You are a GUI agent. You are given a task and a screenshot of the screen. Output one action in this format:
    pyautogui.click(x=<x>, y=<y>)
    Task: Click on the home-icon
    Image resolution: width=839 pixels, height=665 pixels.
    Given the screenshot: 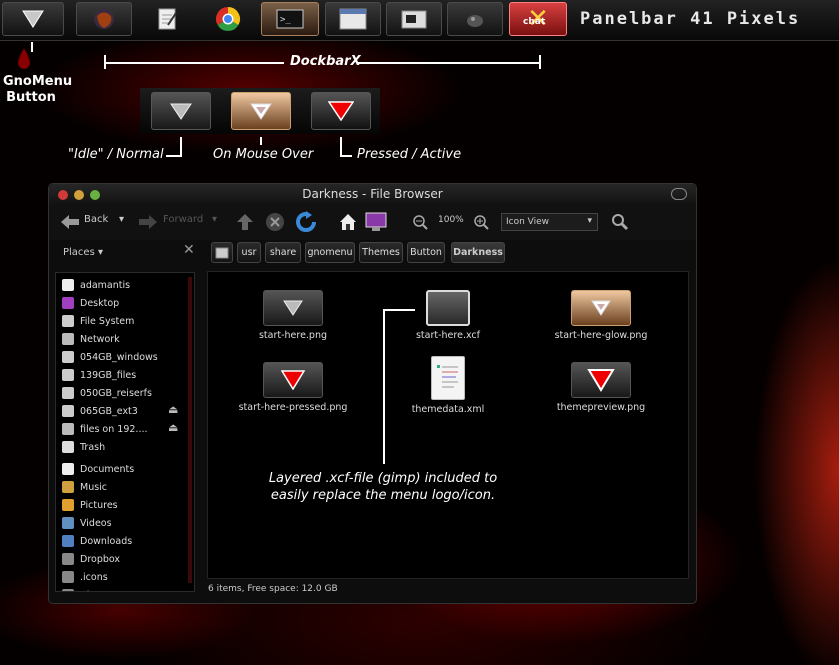 What is the action you would take?
    pyautogui.click(x=348, y=222)
    